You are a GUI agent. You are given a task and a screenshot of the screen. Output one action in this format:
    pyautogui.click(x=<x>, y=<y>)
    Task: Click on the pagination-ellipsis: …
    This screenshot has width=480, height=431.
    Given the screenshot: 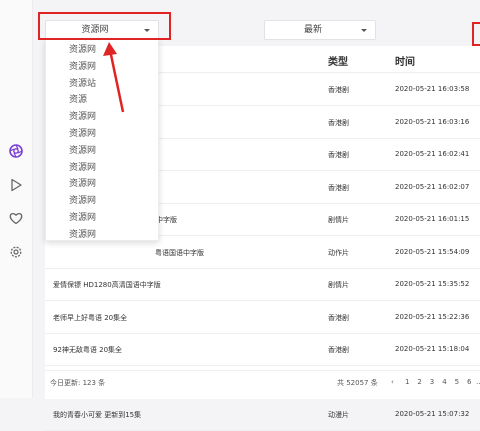 What is the action you would take?
    pyautogui.click(x=478, y=382)
    